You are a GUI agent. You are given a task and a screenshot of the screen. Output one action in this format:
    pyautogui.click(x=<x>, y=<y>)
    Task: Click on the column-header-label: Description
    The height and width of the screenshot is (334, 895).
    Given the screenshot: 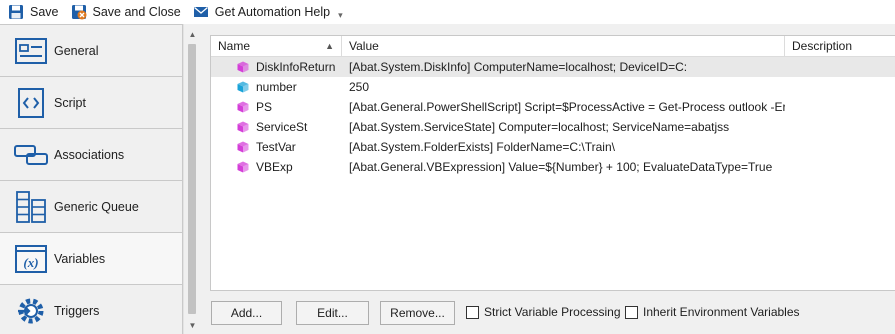 What is the action you would take?
    pyautogui.click(x=822, y=46)
    